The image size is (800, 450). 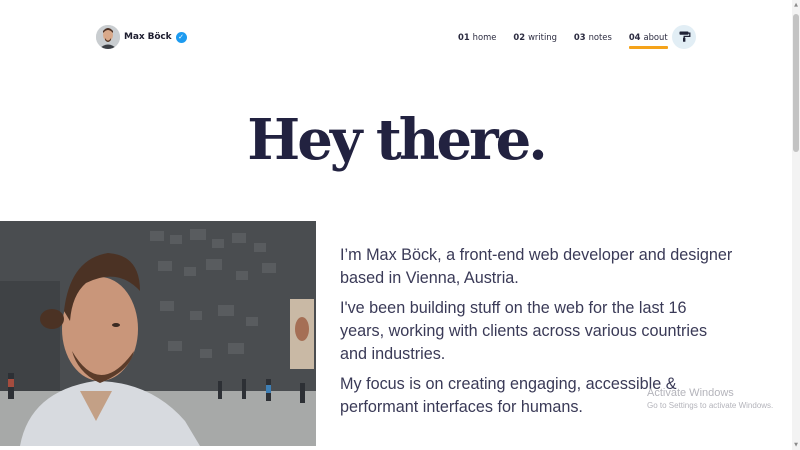 What do you see at coordinates (634, 37) in the screenshot?
I see `nav-item-number: 04` at bounding box center [634, 37].